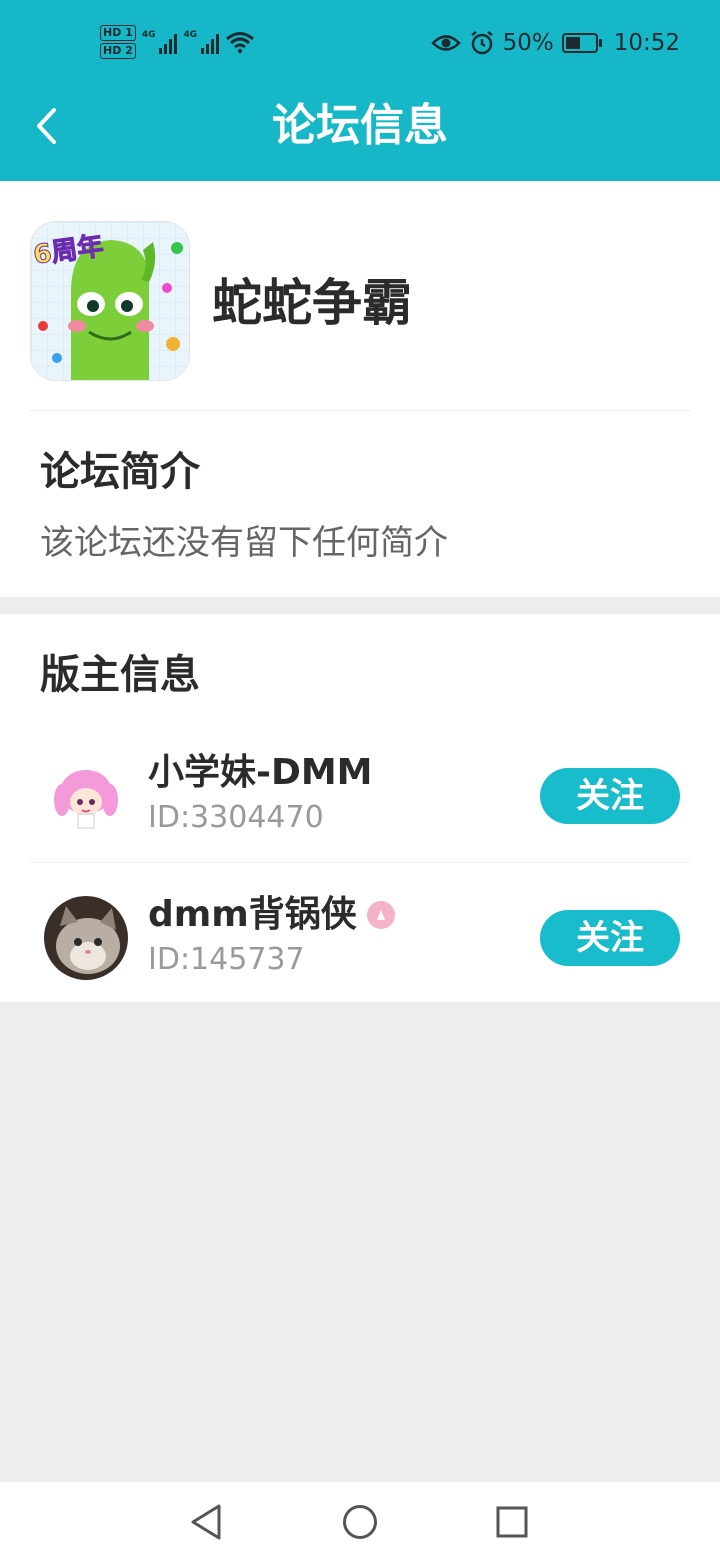 The width and height of the screenshot is (720, 1560). I want to click on battery-percent: 50%, so click(528, 43).